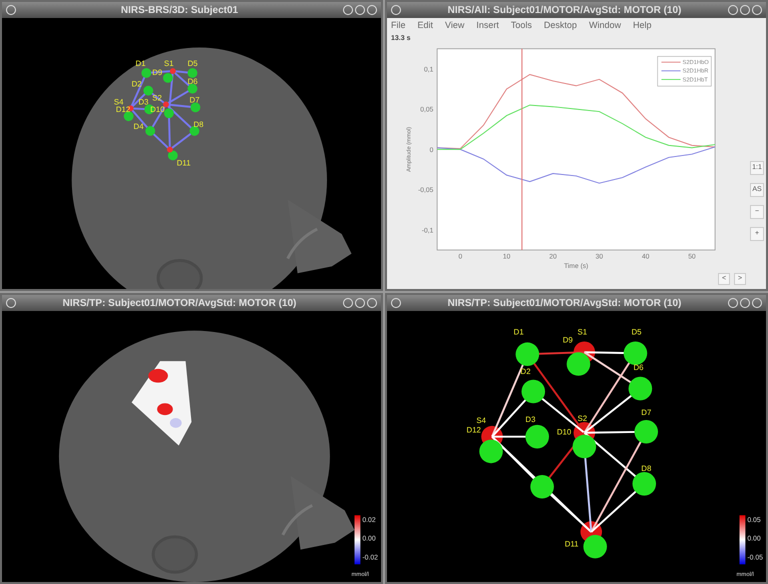 The height and width of the screenshot is (584, 768). Describe the element at coordinates (560, 26) in the screenshot. I see `menu-item: Desktop` at that location.